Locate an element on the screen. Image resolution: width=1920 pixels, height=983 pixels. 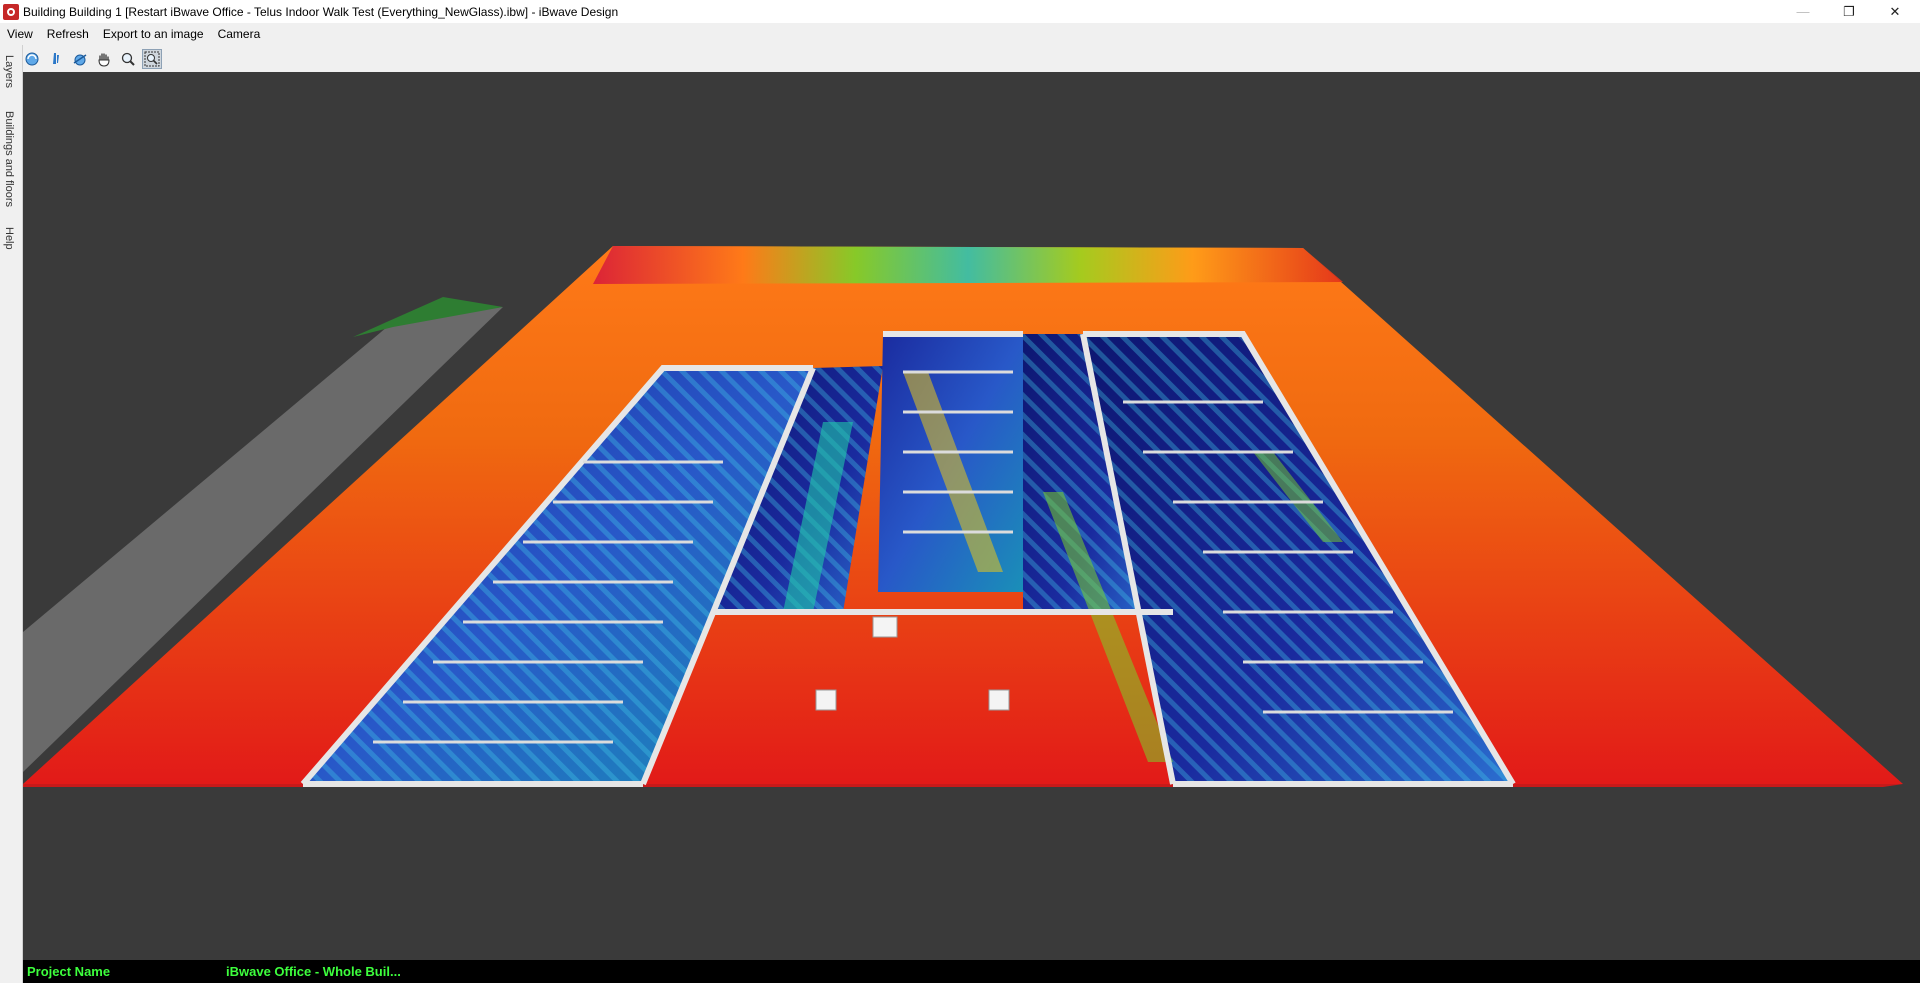
app-logo-icon is located at coordinates (11, 11).